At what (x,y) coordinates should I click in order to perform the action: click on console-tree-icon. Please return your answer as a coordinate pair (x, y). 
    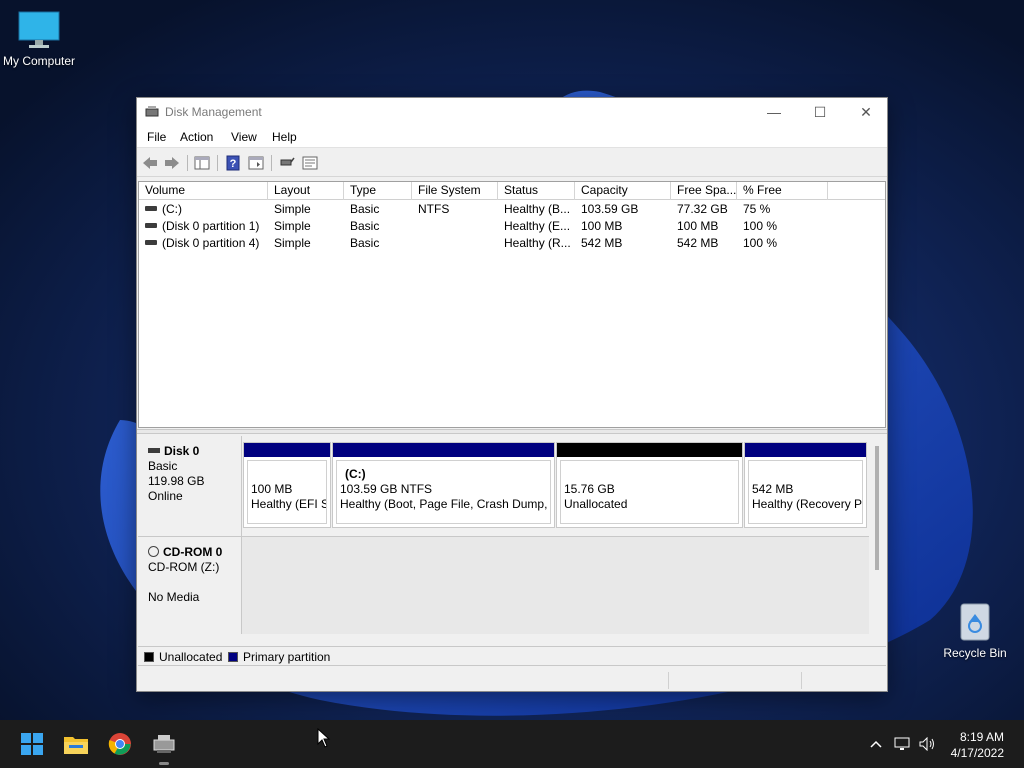
    Looking at the image, I should click on (202, 163).